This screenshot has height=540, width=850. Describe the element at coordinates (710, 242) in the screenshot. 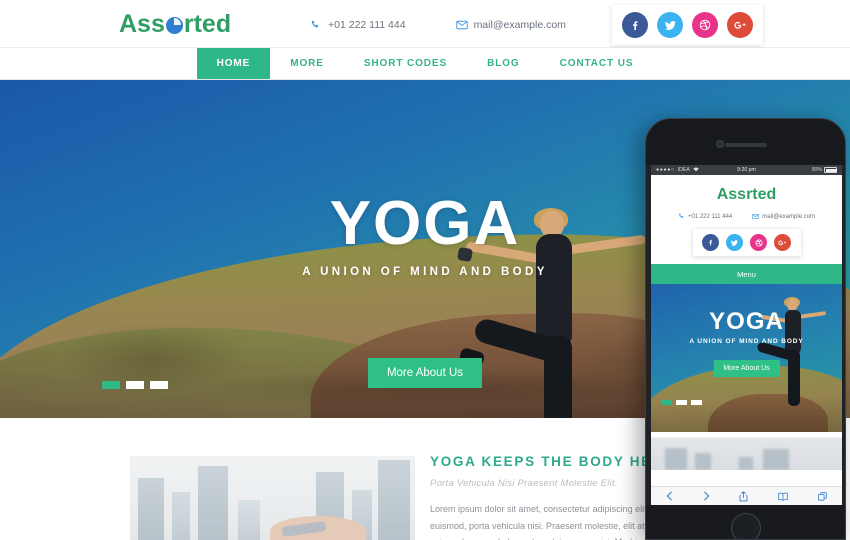

I see `phone-facebook-icon` at that location.